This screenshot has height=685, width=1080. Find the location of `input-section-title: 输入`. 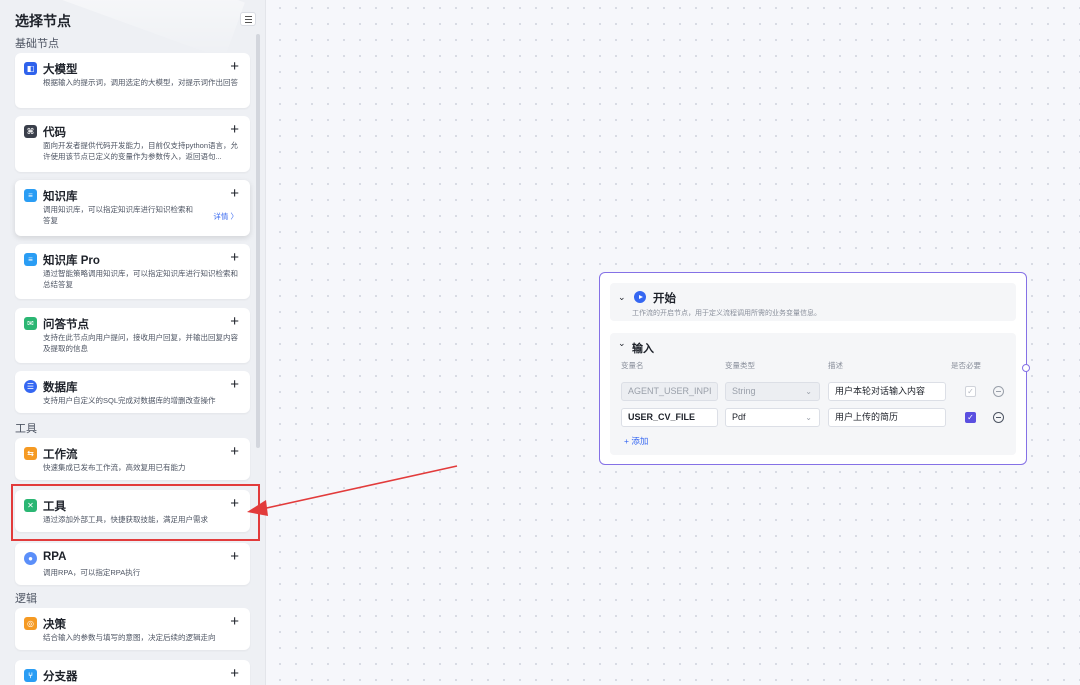

input-section-title: 输入 is located at coordinates (643, 349).